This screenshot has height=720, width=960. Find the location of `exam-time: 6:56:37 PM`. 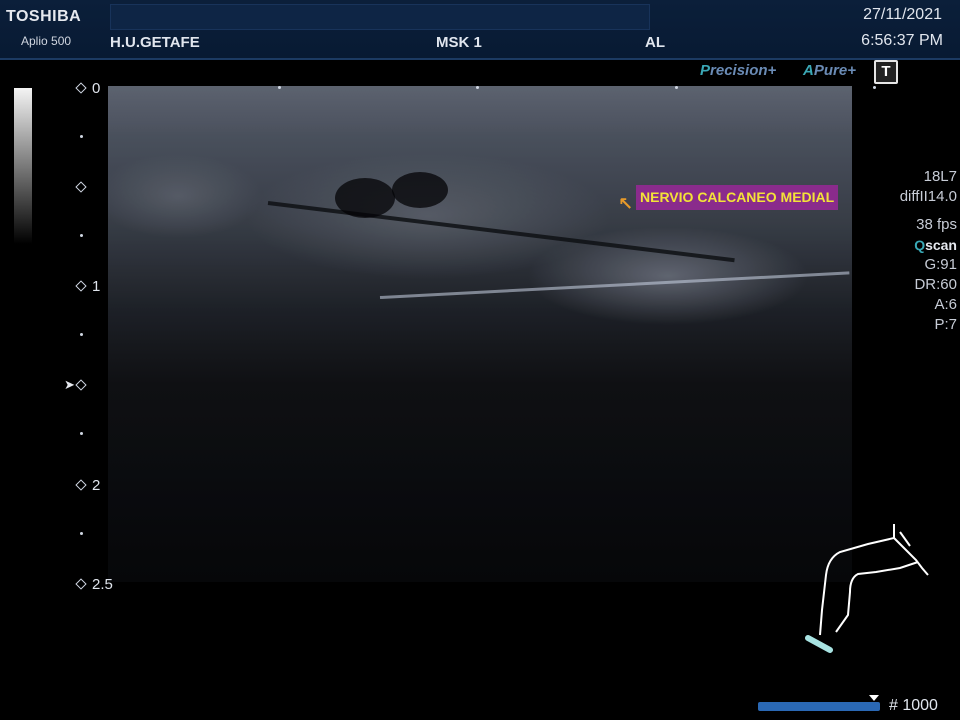

exam-time: 6:56:37 PM is located at coordinates (902, 40).